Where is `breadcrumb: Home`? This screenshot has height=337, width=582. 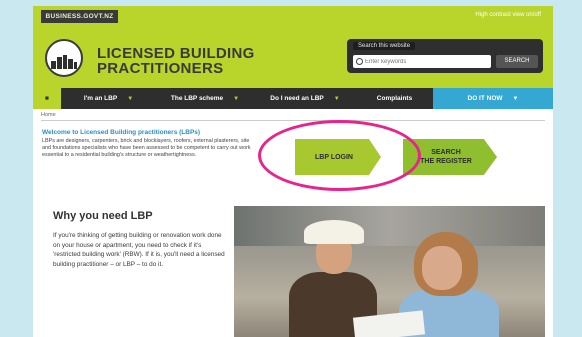 breadcrumb: Home is located at coordinates (293, 116).